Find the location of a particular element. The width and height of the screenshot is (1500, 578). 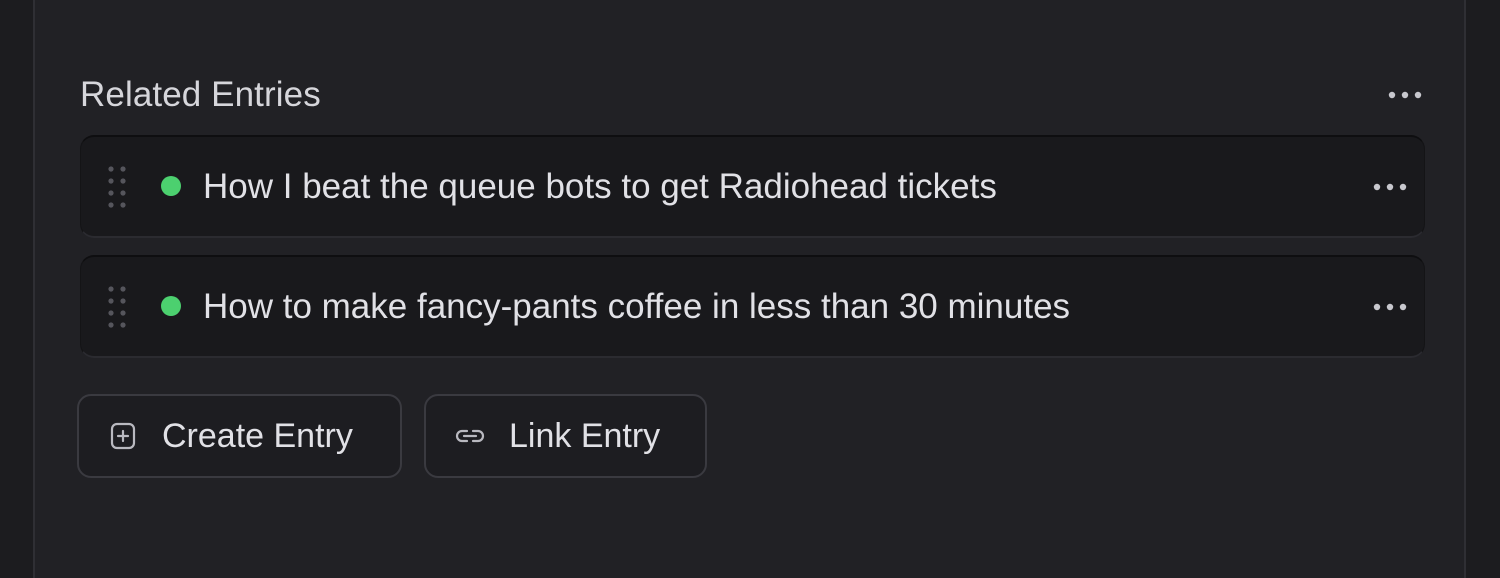

related-entries-header: Related Entries is located at coordinates (752, 95).